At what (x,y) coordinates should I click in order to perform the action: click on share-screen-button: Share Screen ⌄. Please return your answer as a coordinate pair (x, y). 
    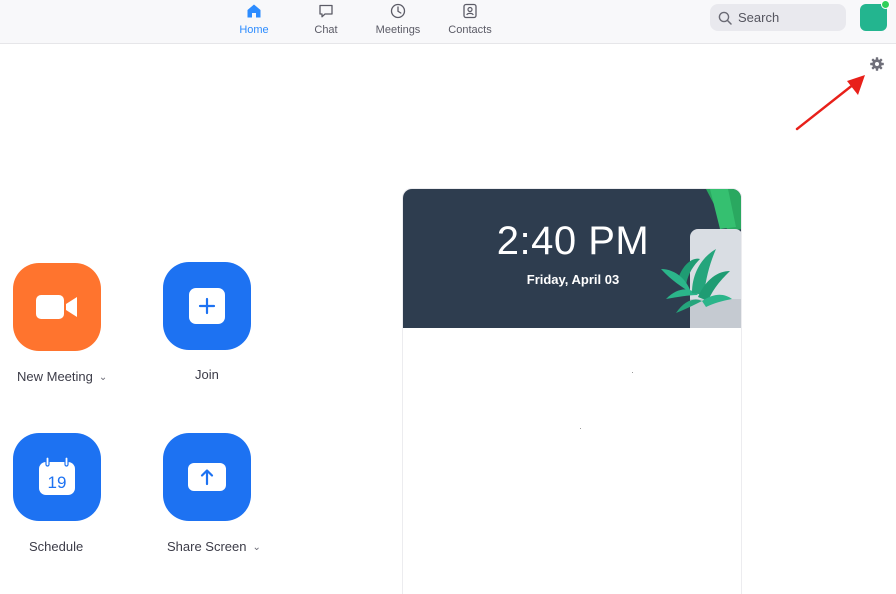
    Looking at the image, I should click on (218, 498).